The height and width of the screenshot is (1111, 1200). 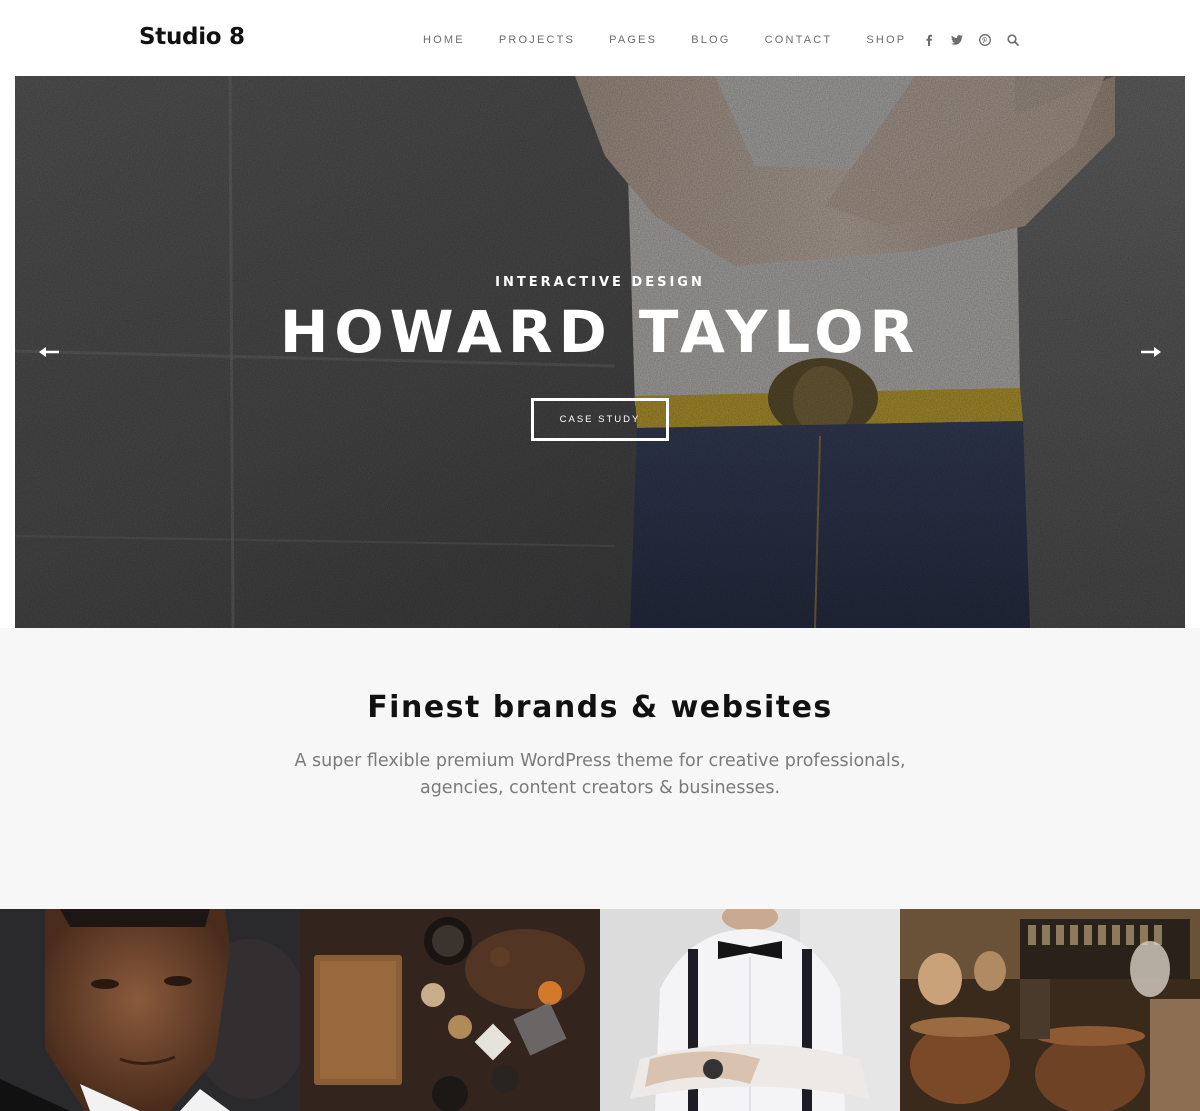 I want to click on search-icon, so click(x=1013, y=40).